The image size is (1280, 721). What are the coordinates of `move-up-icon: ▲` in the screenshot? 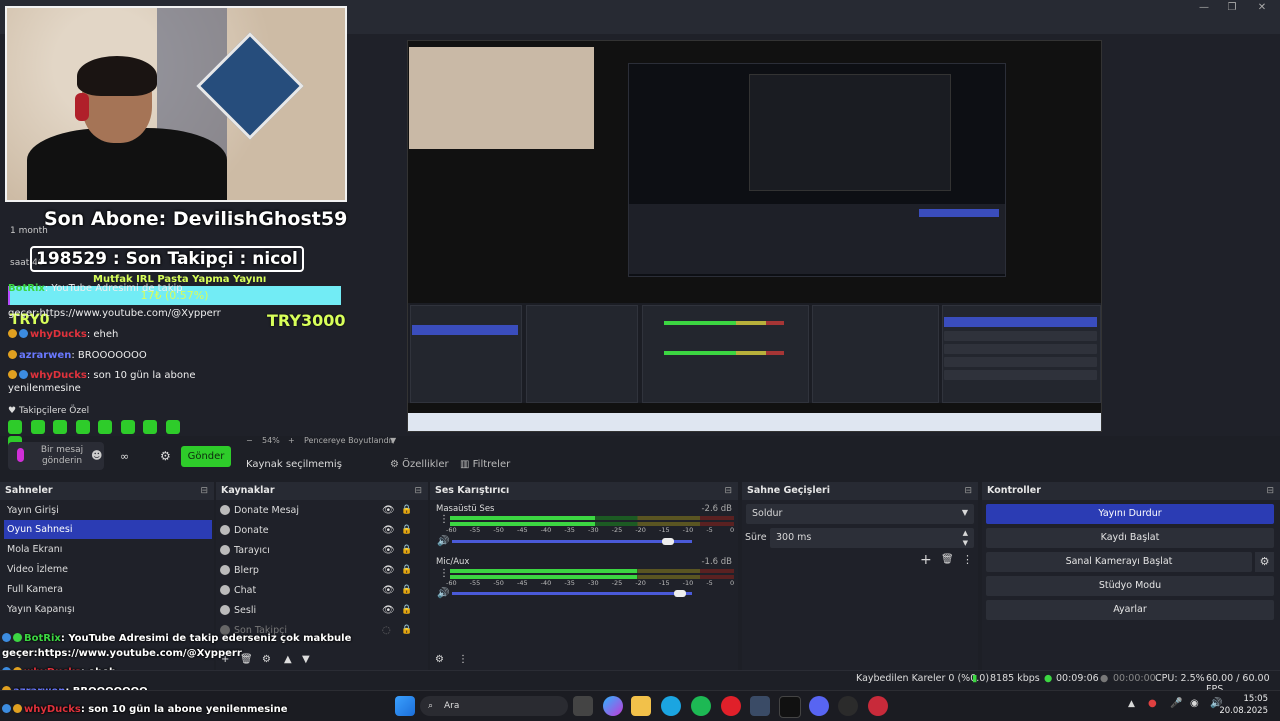 It's located at (288, 659).